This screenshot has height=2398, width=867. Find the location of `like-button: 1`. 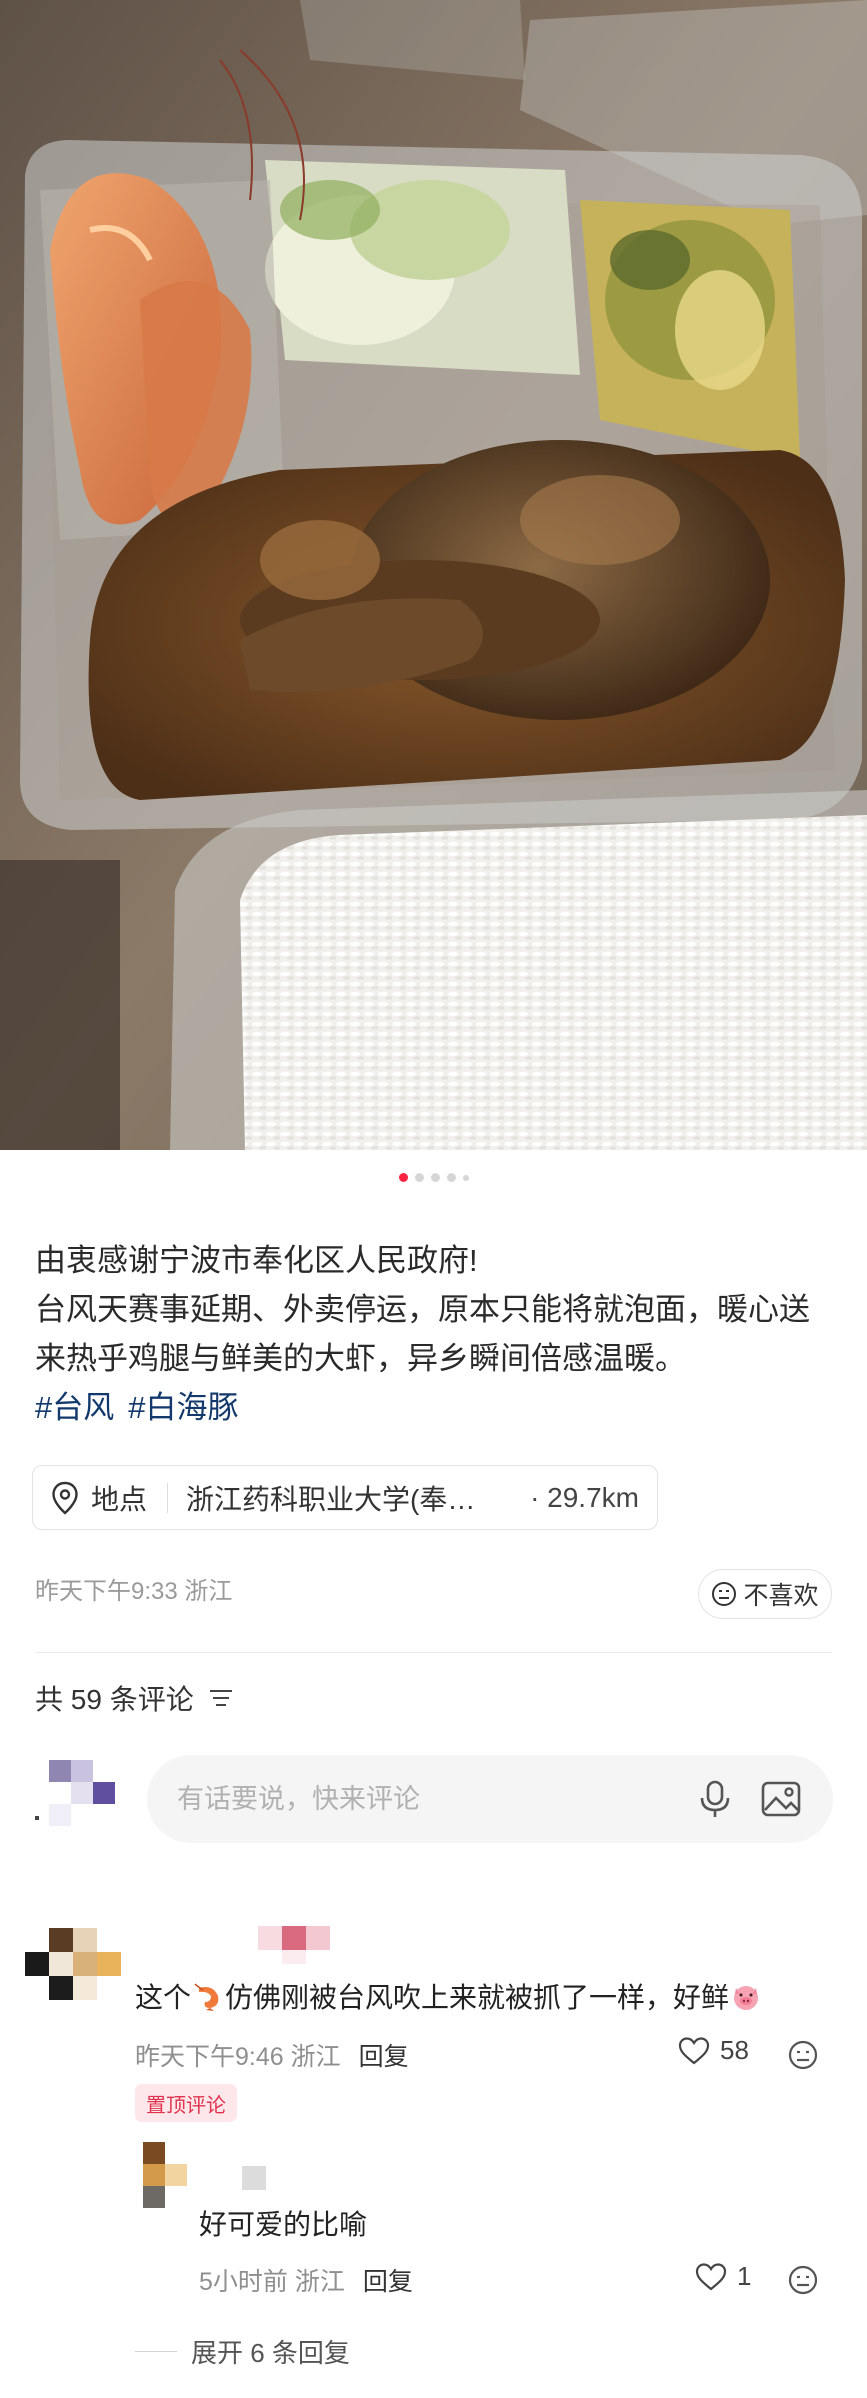

like-button: 1 is located at coordinates (723, 2276).